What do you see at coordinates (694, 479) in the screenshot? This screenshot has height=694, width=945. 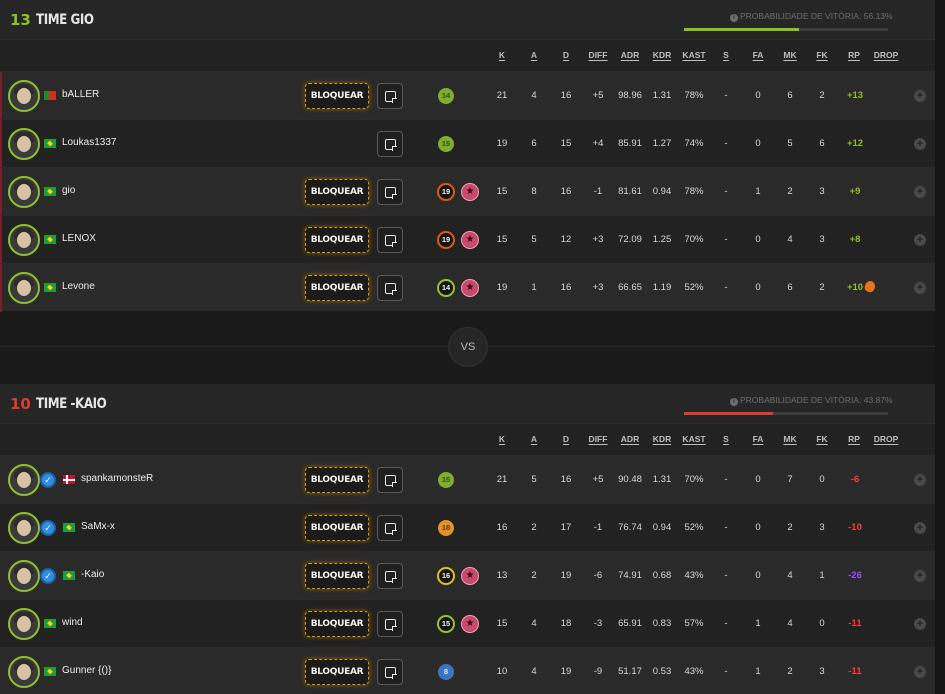 I see `stat-kast: 70%` at bounding box center [694, 479].